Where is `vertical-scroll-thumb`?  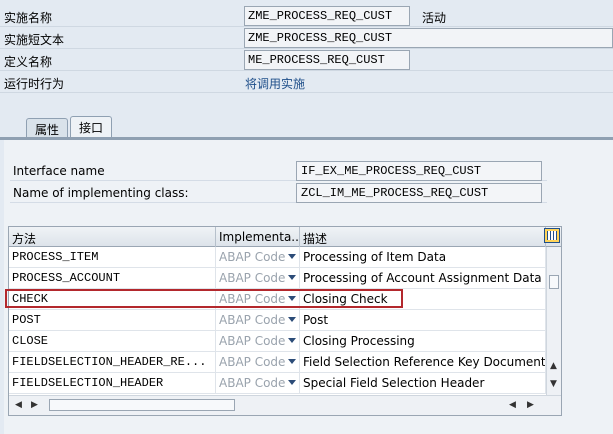
vertical-scroll-thumb is located at coordinates (554, 282).